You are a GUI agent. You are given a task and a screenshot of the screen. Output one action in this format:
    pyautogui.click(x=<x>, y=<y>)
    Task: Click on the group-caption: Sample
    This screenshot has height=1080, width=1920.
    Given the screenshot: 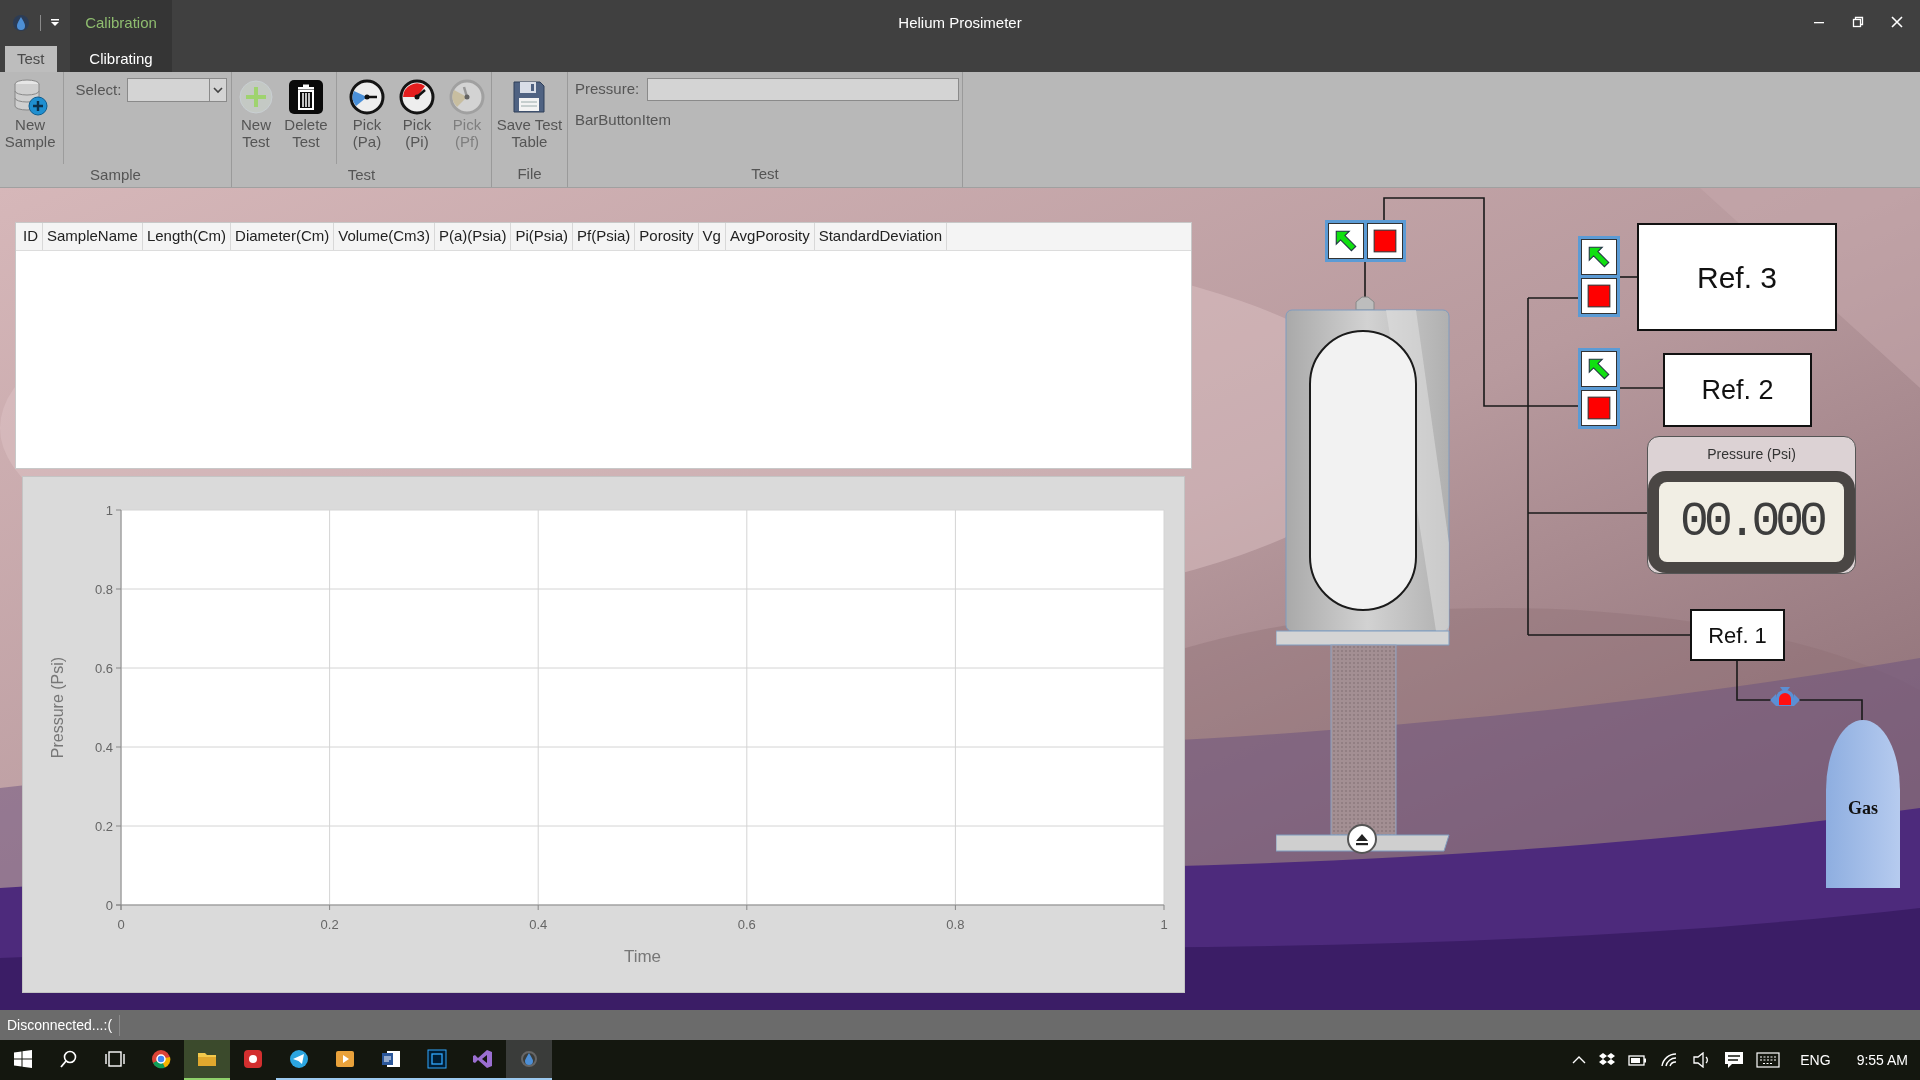 What is the action you would take?
    pyautogui.click(x=115, y=175)
    